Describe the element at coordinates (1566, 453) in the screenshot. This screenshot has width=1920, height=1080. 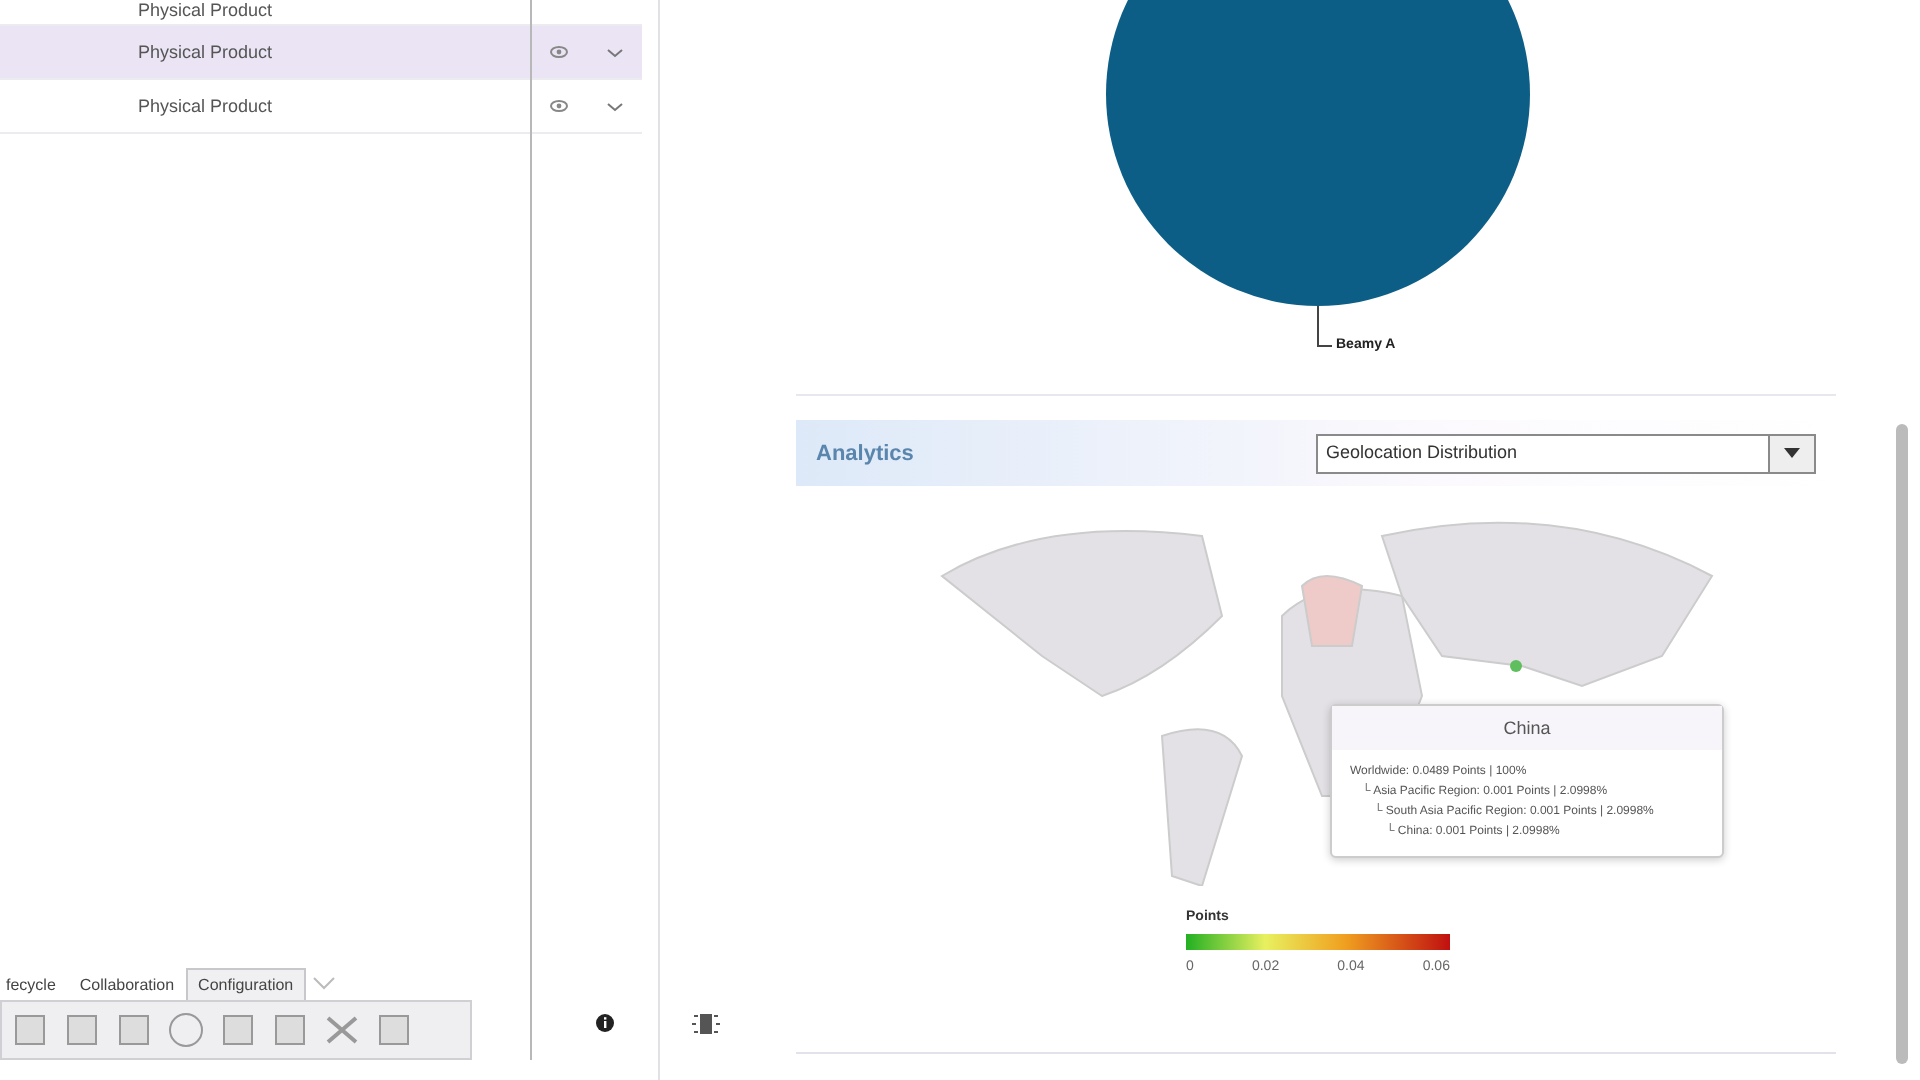
I see `view-select: Geolocation Distribution` at that location.